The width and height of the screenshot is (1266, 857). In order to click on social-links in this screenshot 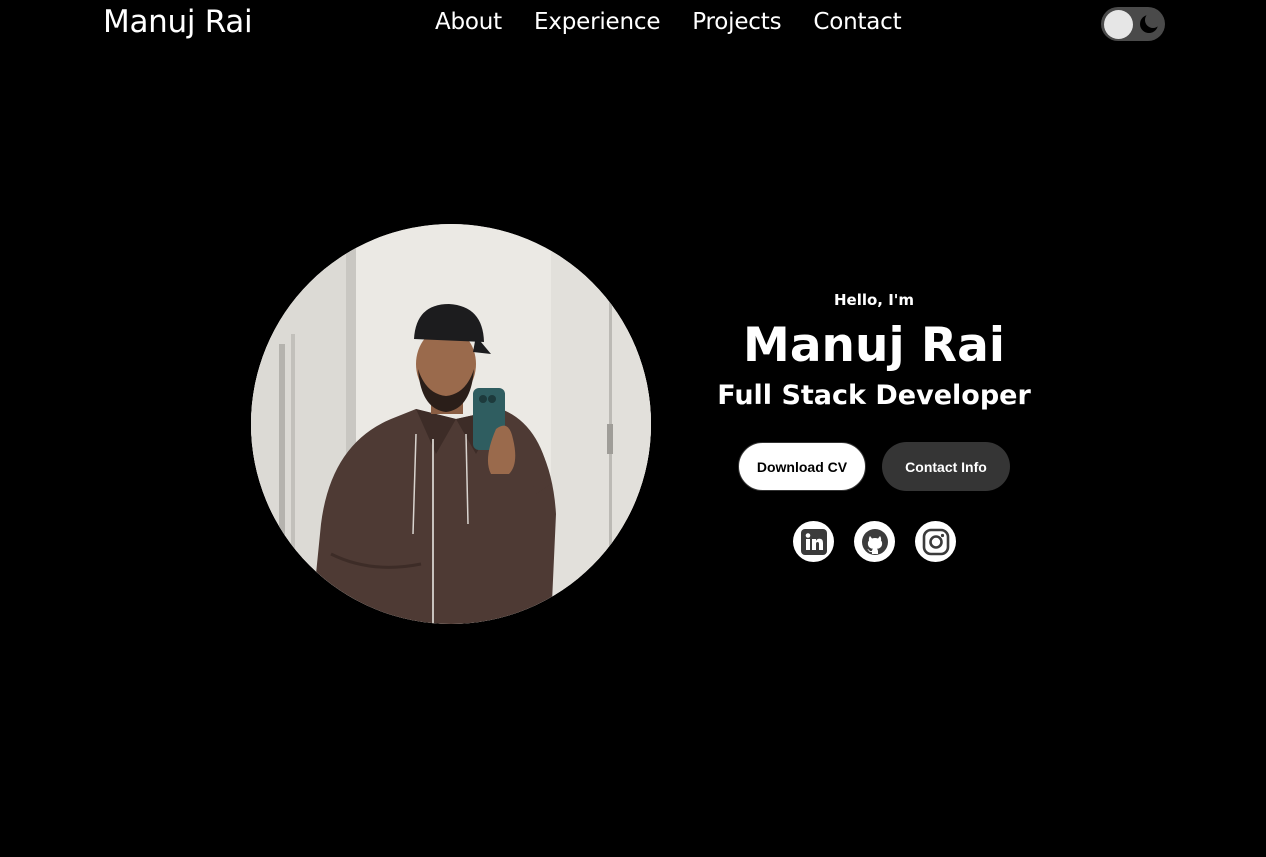, I will do `click(874, 541)`.